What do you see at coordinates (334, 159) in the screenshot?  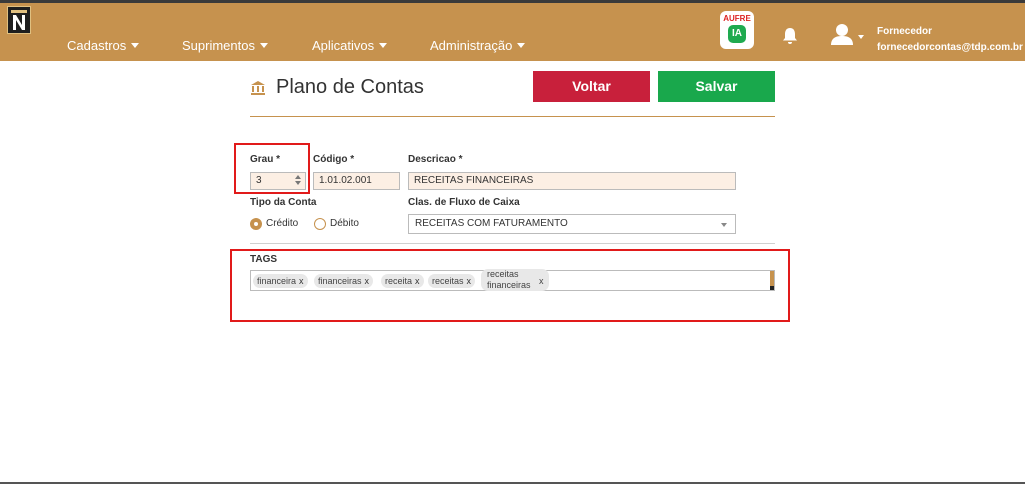 I see `codigo-label: Código *` at bounding box center [334, 159].